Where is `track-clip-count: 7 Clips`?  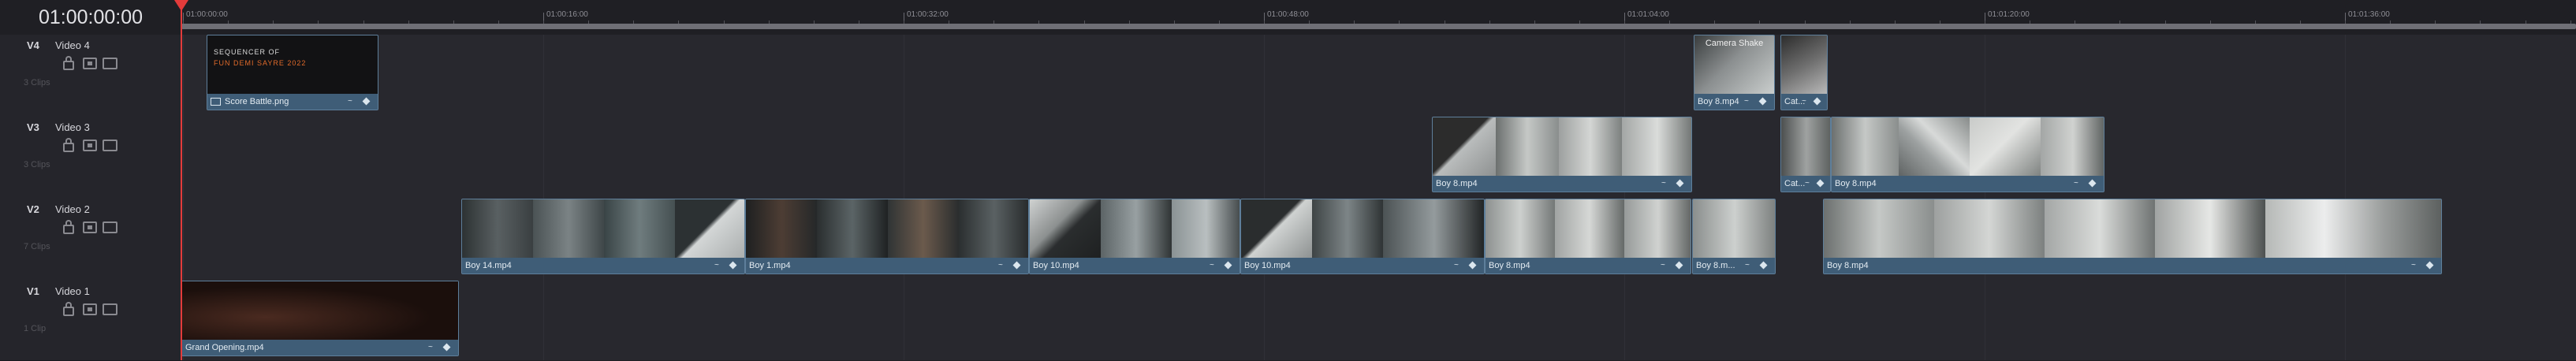 track-clip-count: 7 Clips is located at coordinates (37, 247).